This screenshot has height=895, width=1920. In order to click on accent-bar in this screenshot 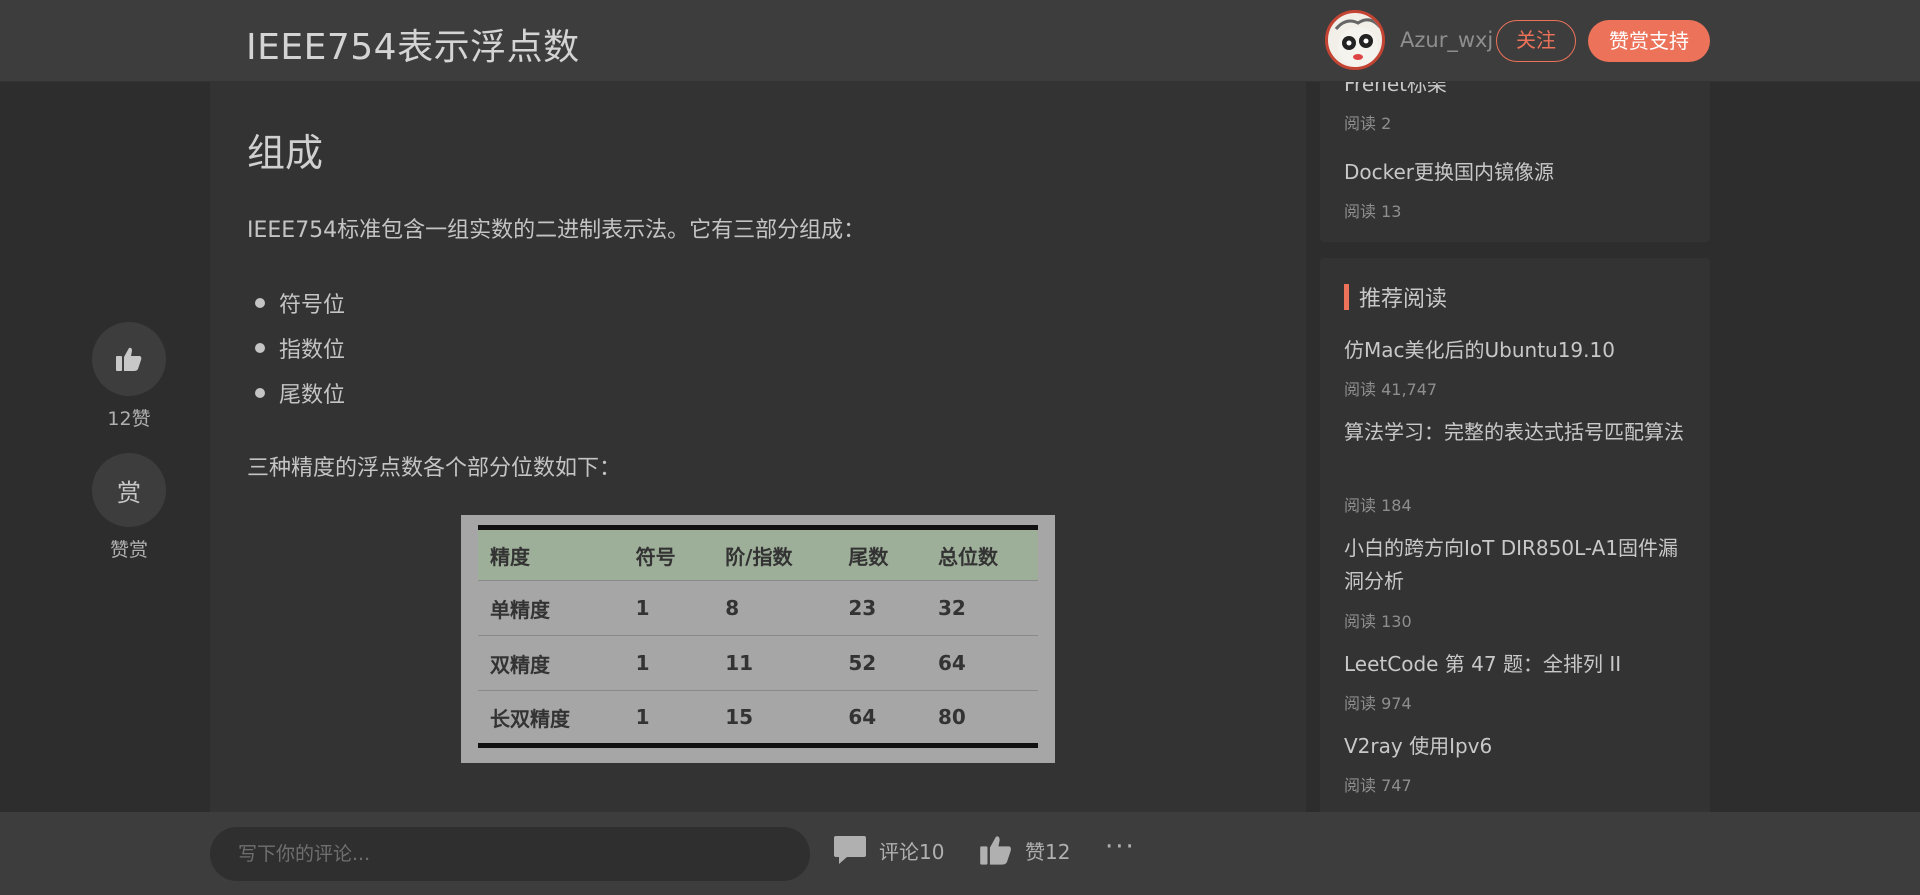, I will do `click(1346, 297)`.